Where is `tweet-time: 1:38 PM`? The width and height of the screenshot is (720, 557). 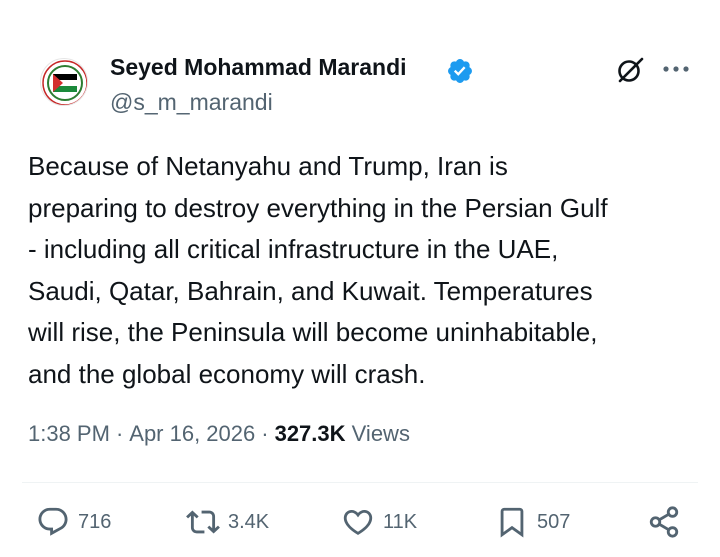
tweet-time: 1:38 PM is located at coordinates (69, 433).